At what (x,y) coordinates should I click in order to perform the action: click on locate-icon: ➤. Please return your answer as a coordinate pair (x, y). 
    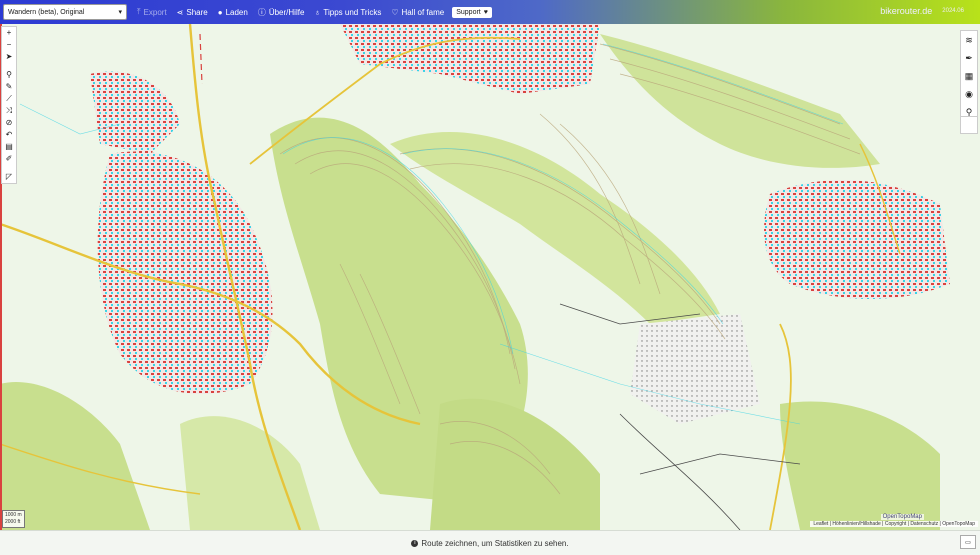
    Looking at the image, I should click on (9, 57).